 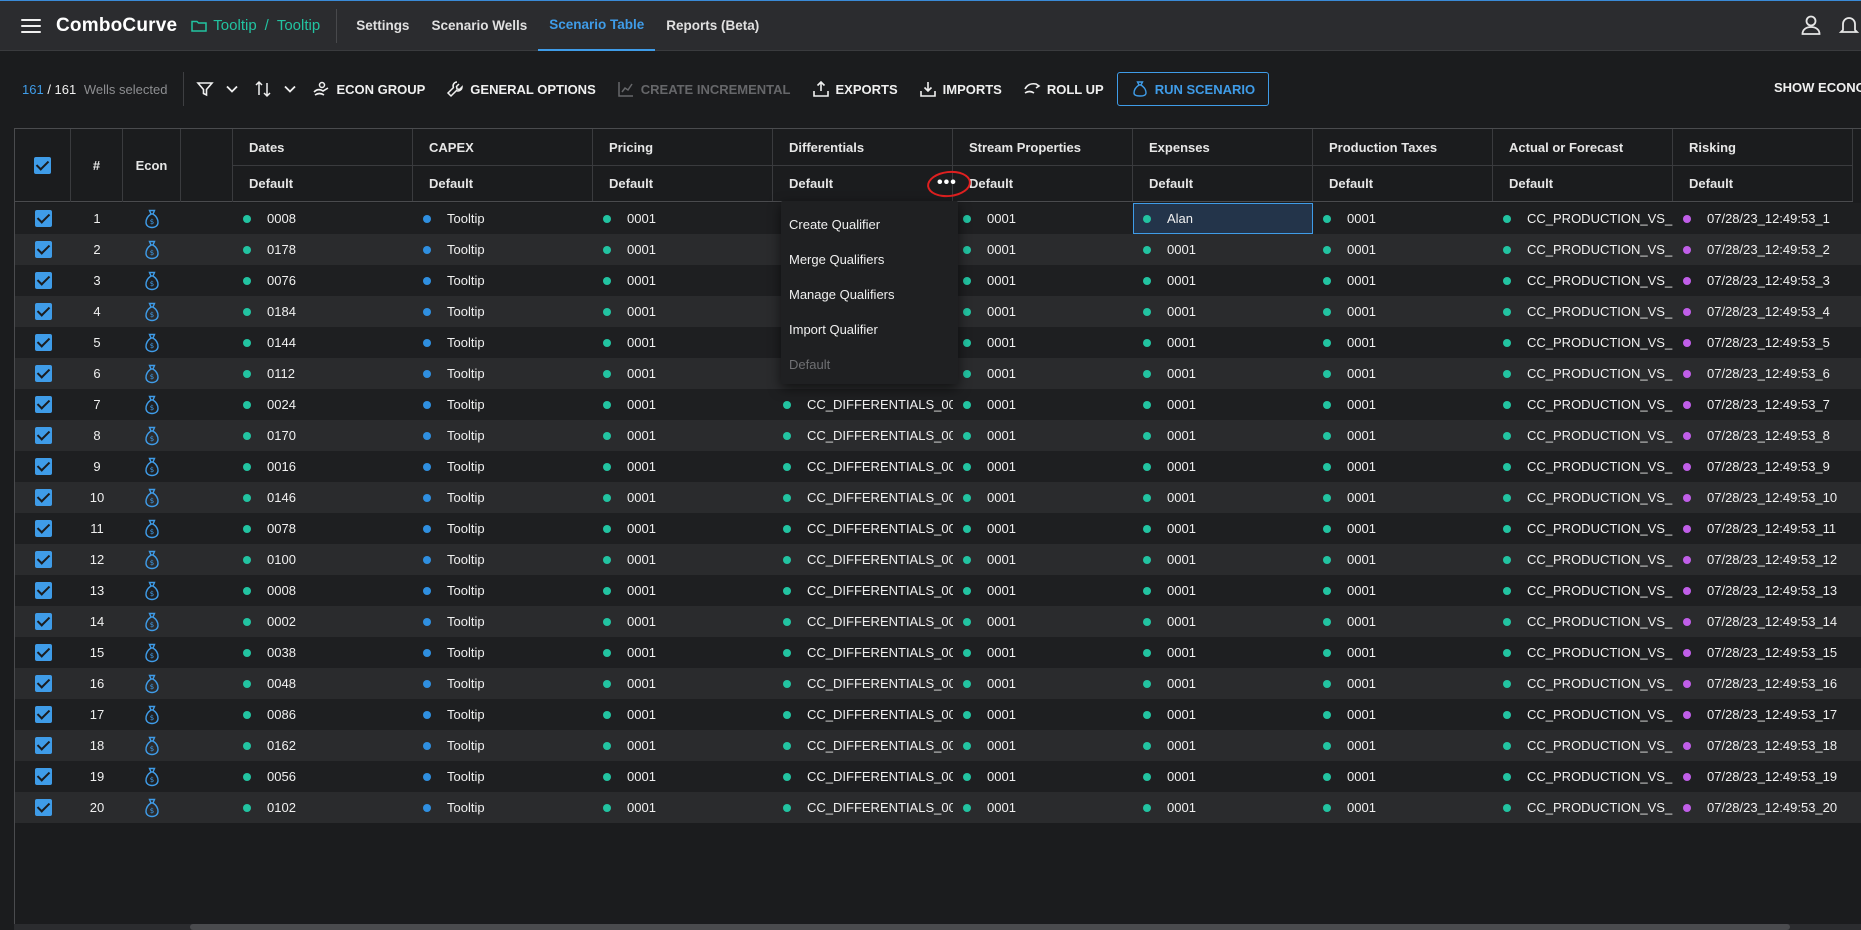 I want to click on tab-scenario-wells: Scenario Wells, so click(x=479, y=26).